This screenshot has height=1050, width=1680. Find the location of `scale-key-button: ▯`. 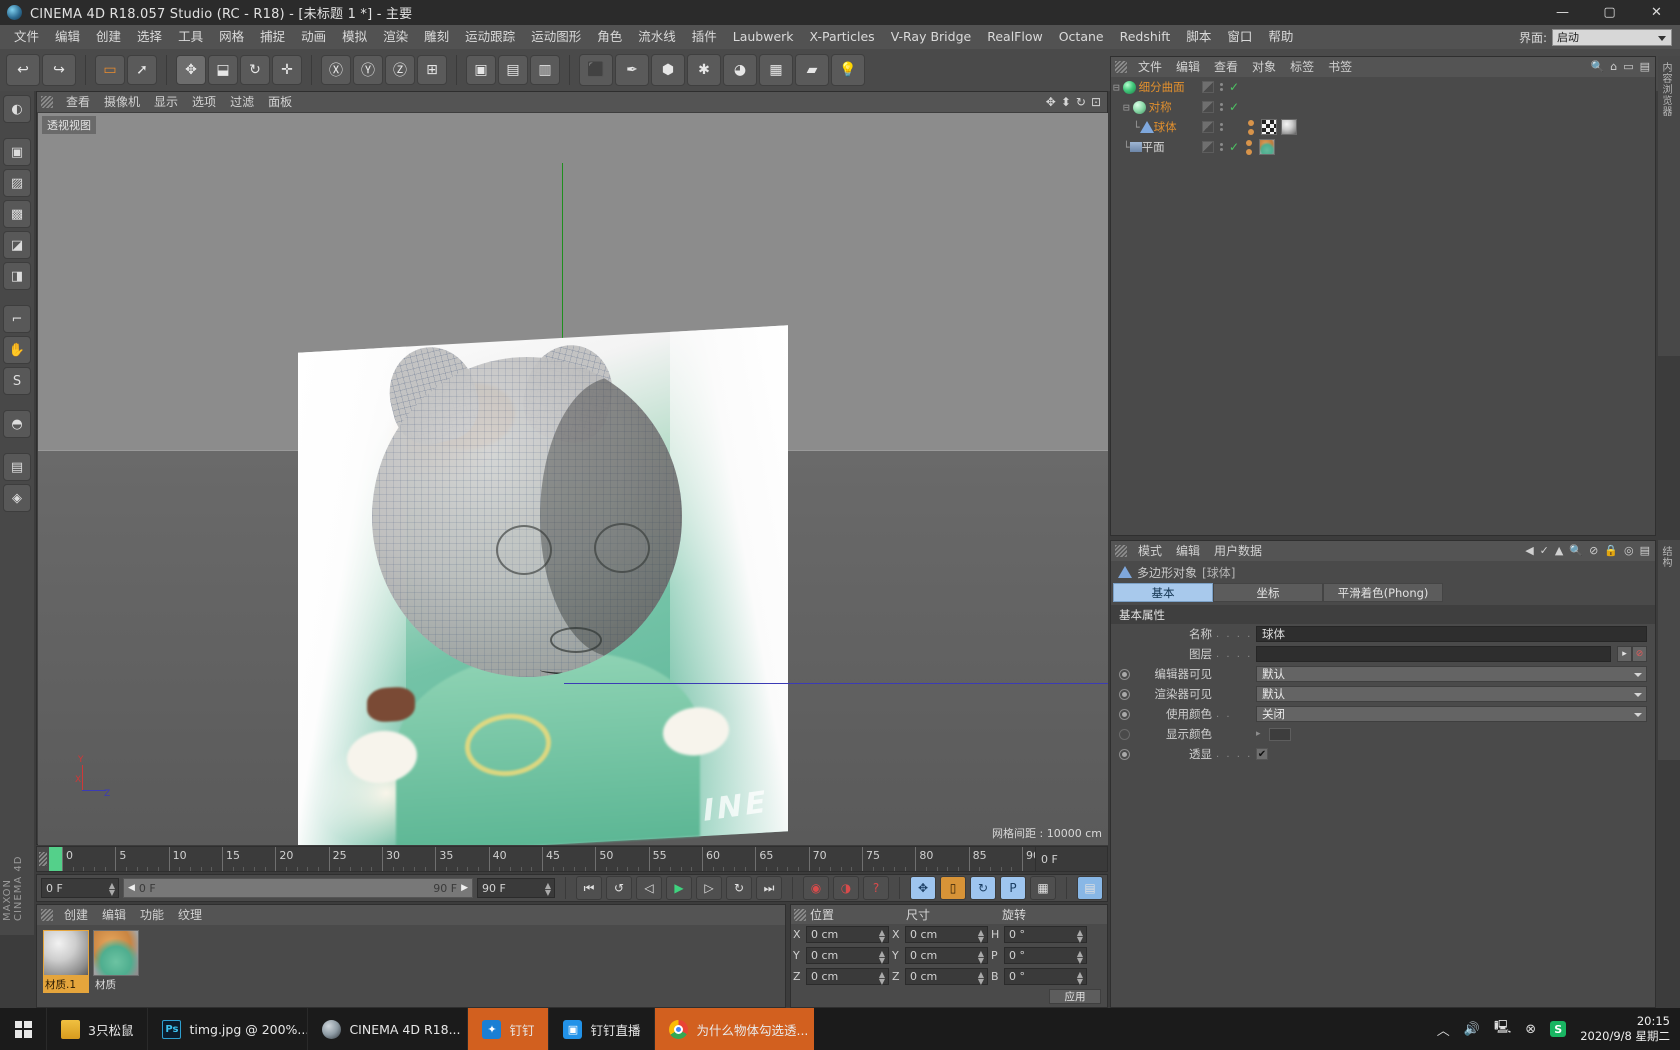

scale-key-button: ▯ is located at coordinates (953, 888).